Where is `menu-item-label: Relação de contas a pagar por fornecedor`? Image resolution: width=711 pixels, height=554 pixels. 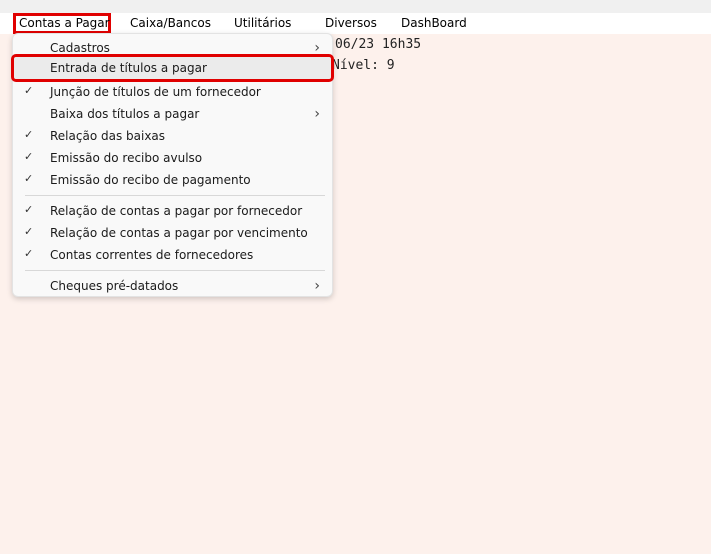
menu-item-label: Relação de contas a pagar por fornecedor is located at coordinates (176, 211).